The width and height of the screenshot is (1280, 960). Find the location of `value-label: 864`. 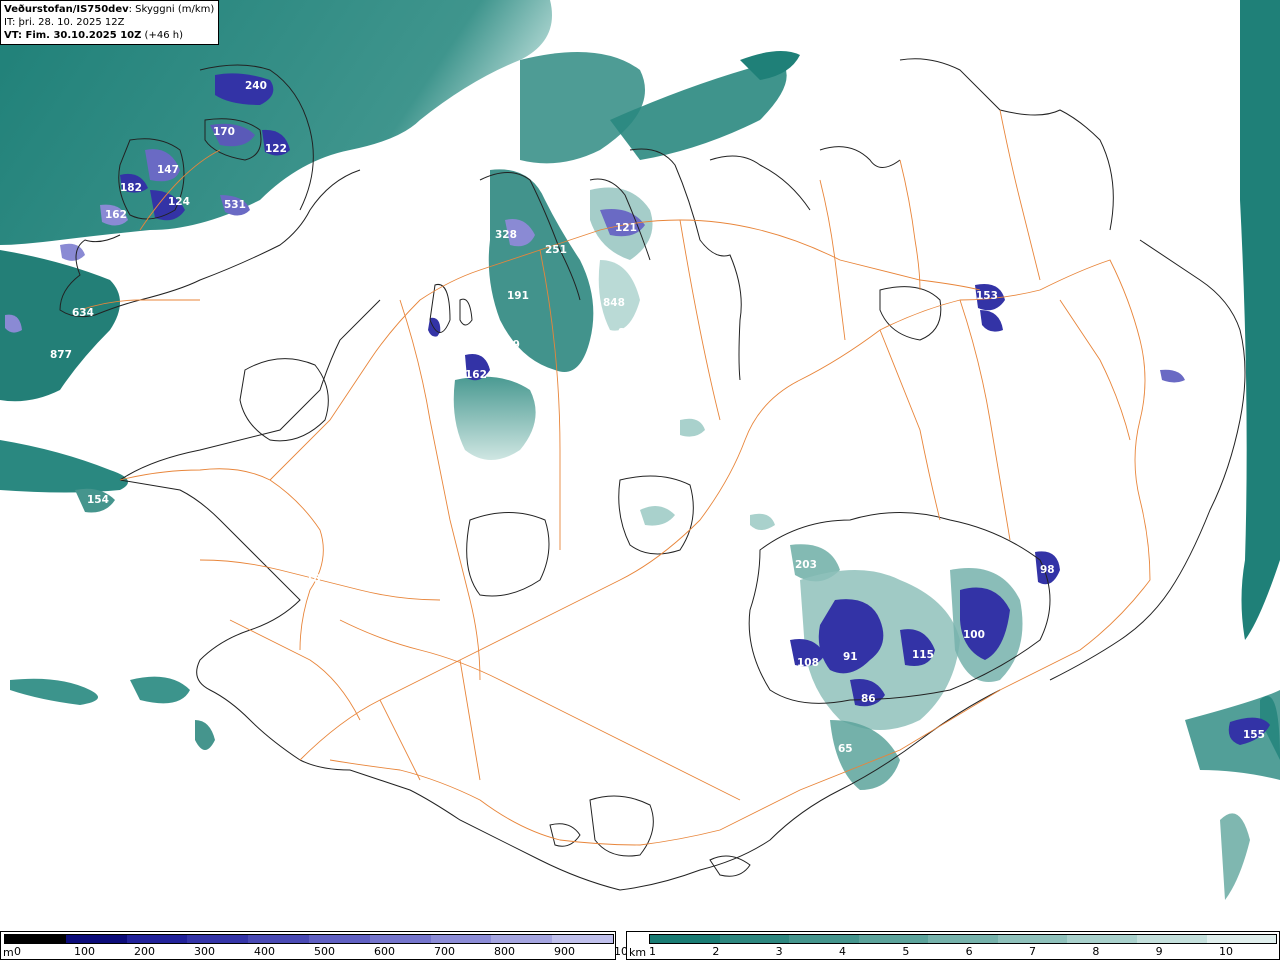

value-label: 864 is located at coordinates (282, 230).